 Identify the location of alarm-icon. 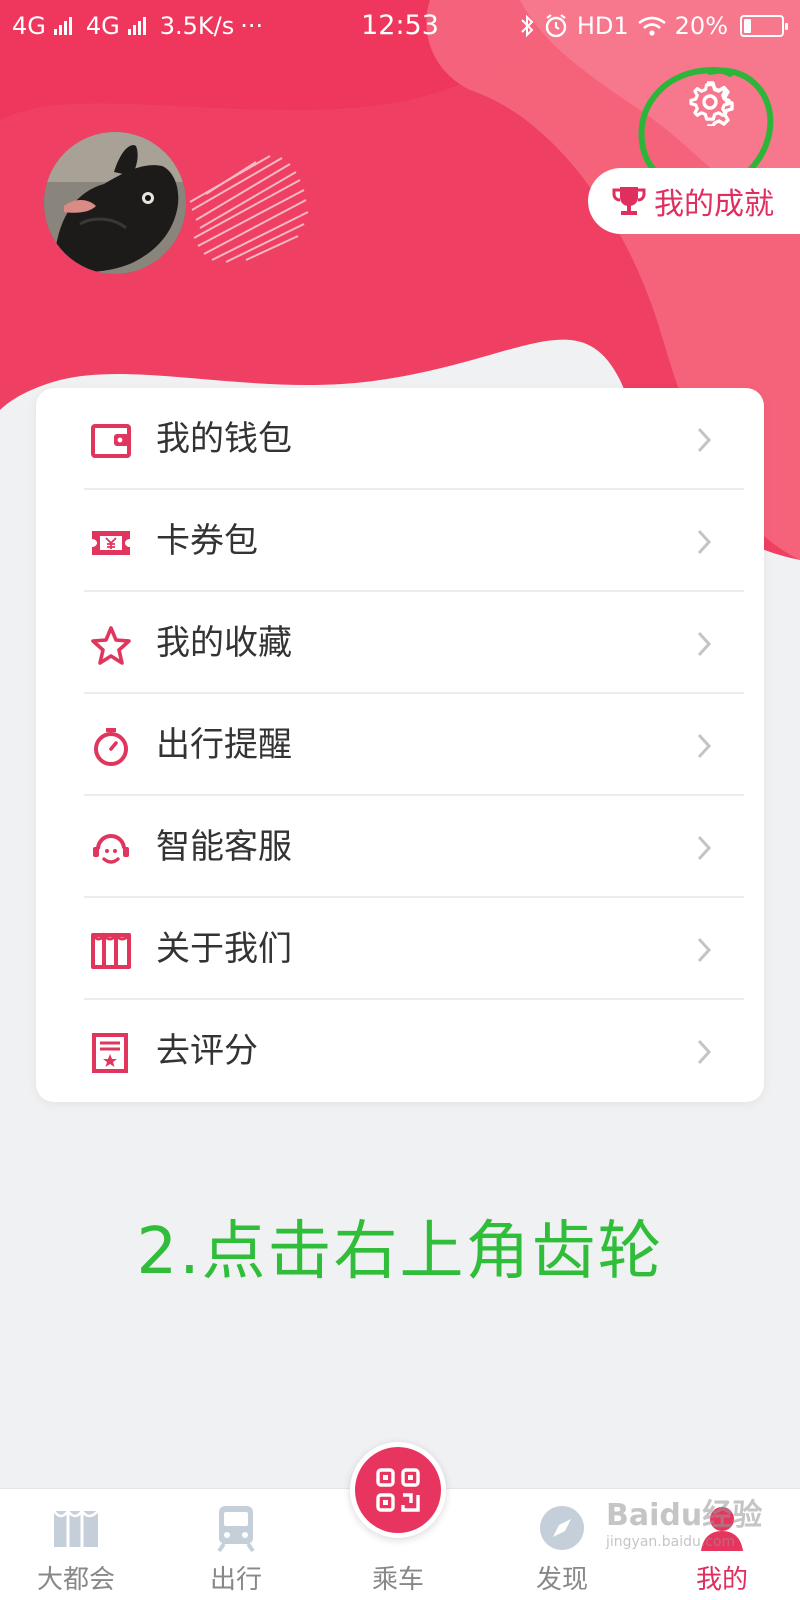
(556, 26).